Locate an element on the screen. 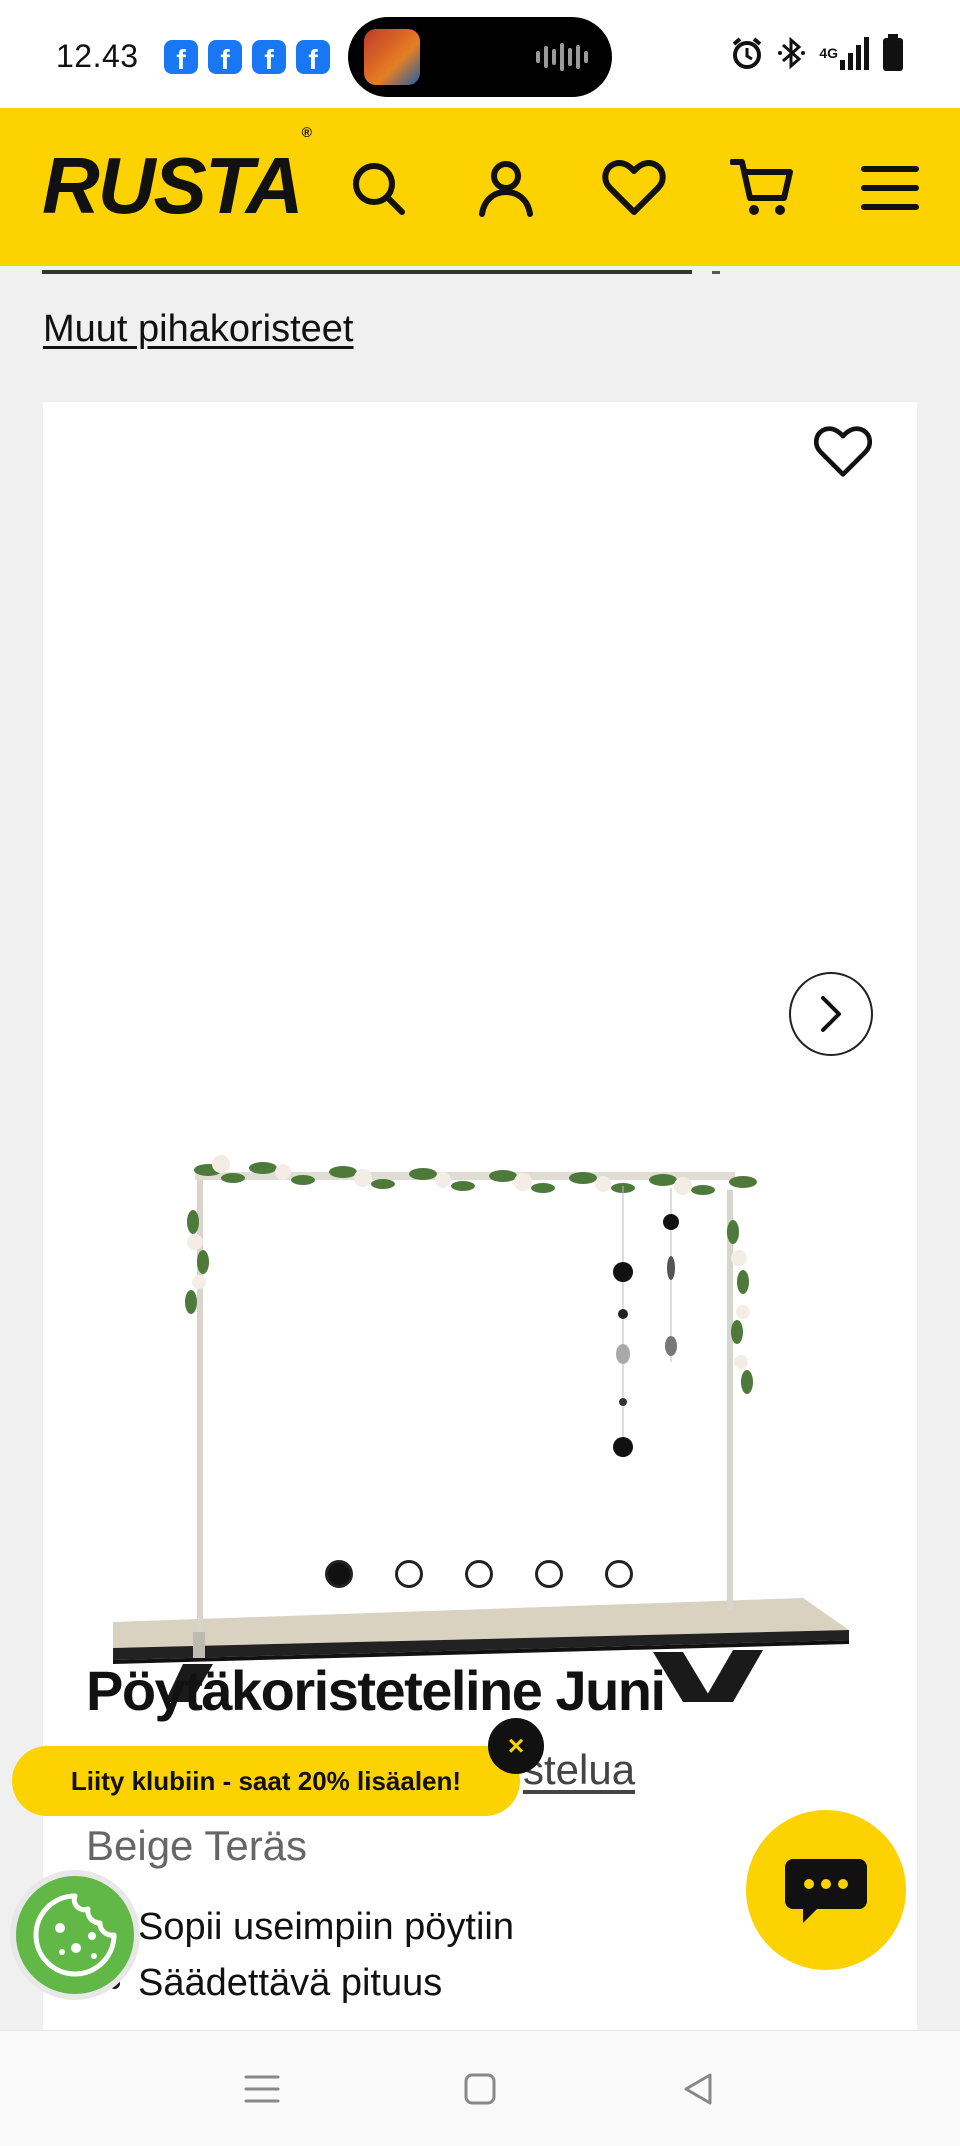  back-icon is located at coordinates (698, 2089).